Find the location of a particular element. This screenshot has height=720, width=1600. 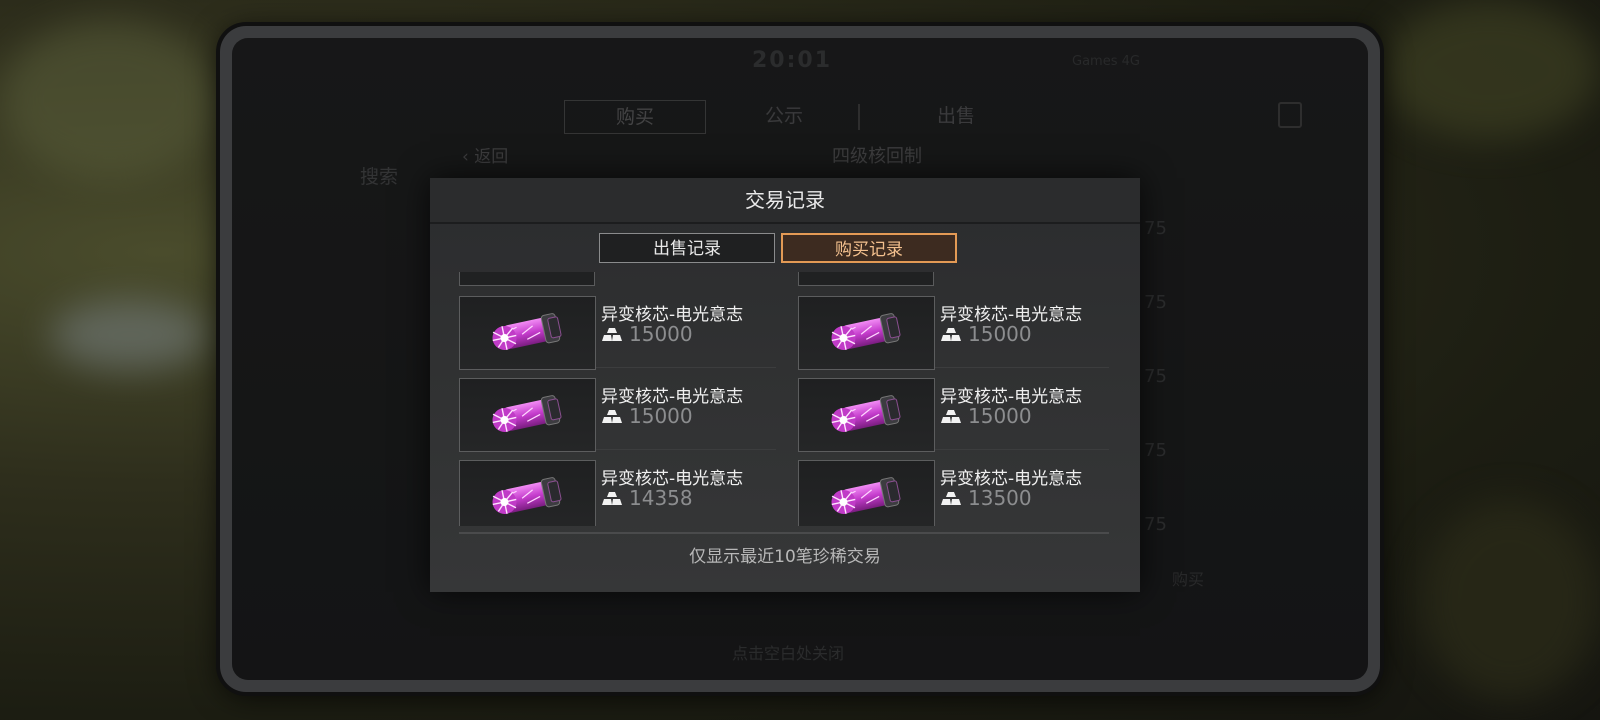

tab-buy-records: 购买记录 is located at coordinates (869, 248).